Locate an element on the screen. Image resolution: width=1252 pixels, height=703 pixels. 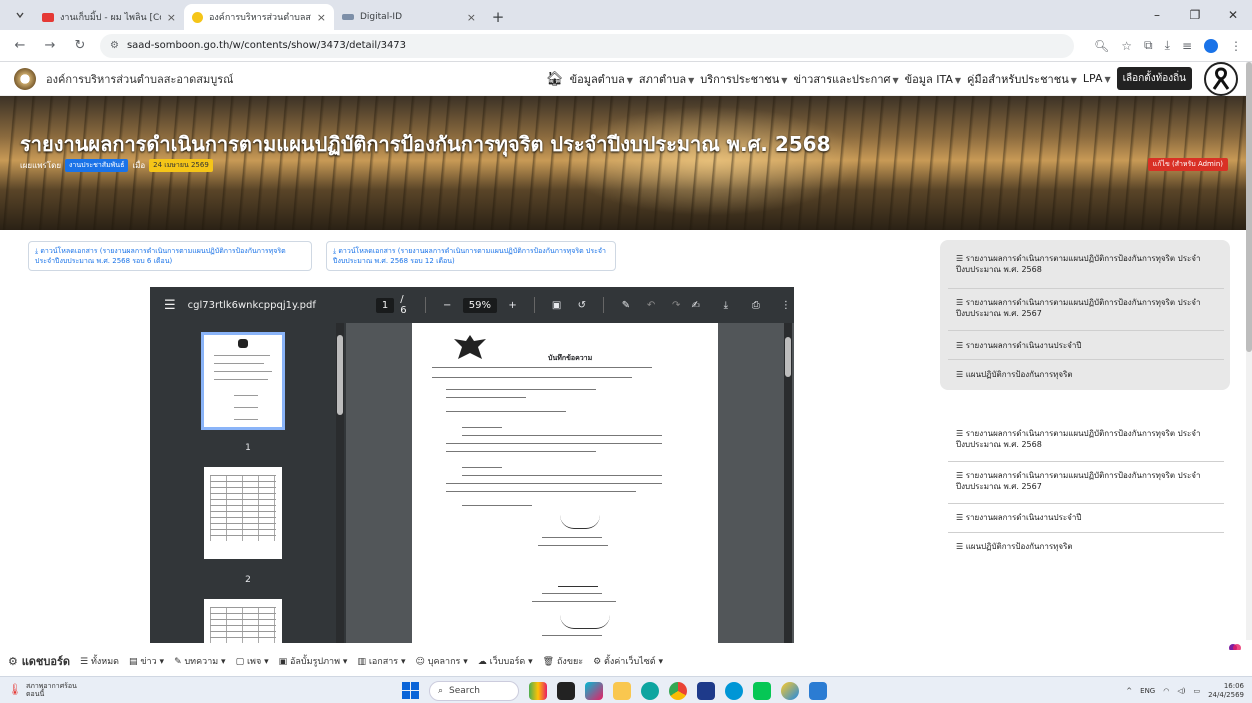
admin-item-settings: ⚙ ตั้งค่าเว็บไซต์ ▾ is located at coordinates (628, 661).